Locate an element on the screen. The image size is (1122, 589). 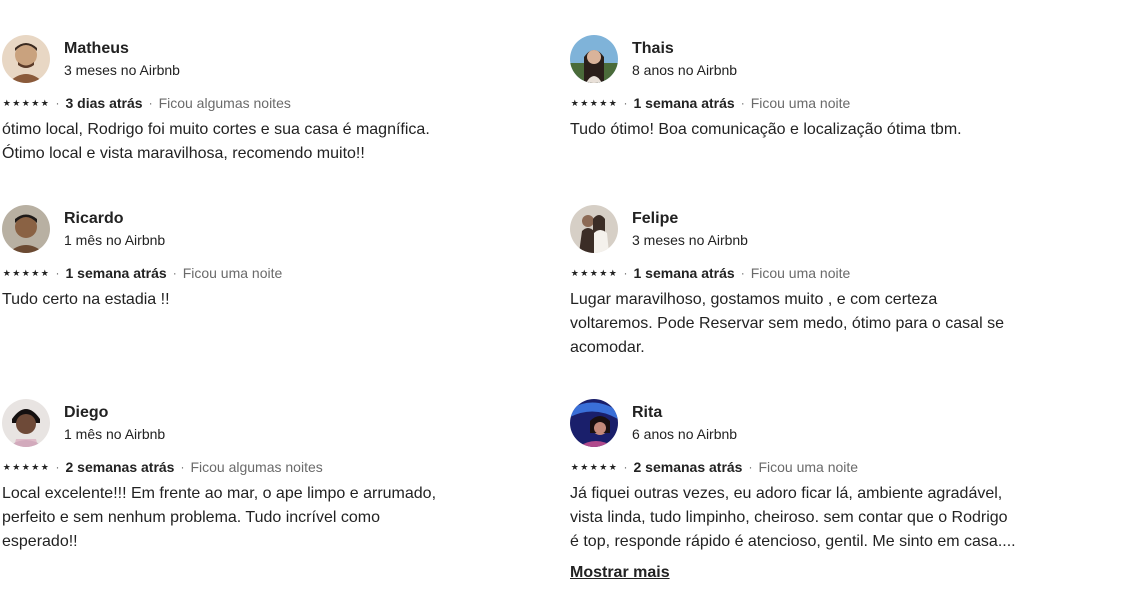
reviewer-header: Ricardo 1 mês no Airbnb is located at coordinates (237, 229).